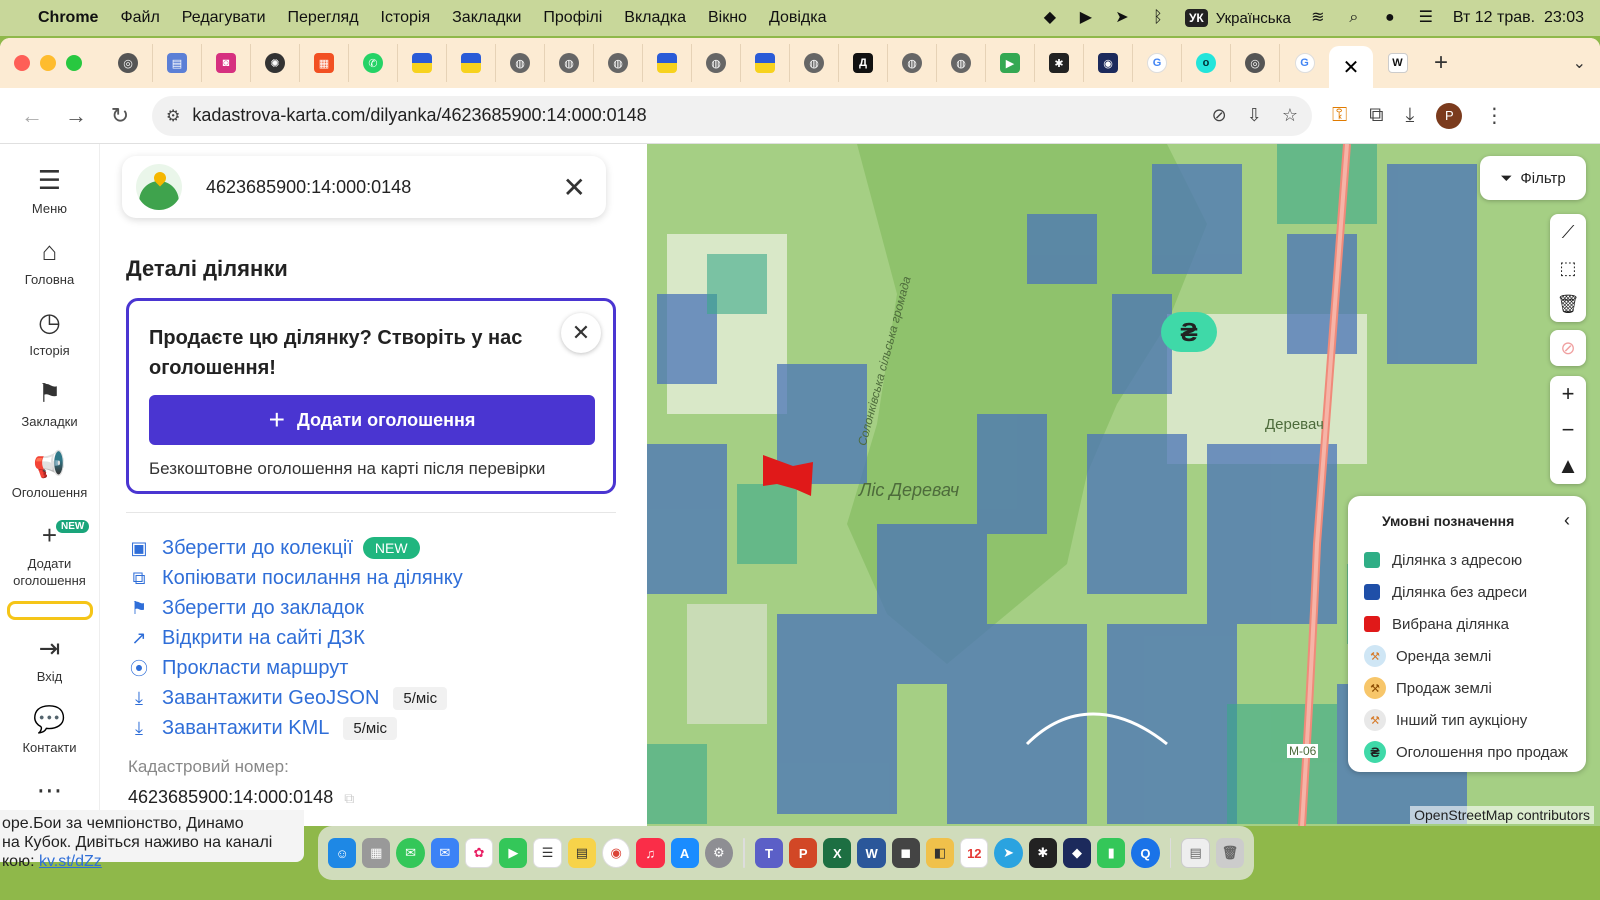  Describe the element at coordinates (373, 668) in the screenshot. I see `build-route-link: ⦿ Прокласти маршрут` at that location.